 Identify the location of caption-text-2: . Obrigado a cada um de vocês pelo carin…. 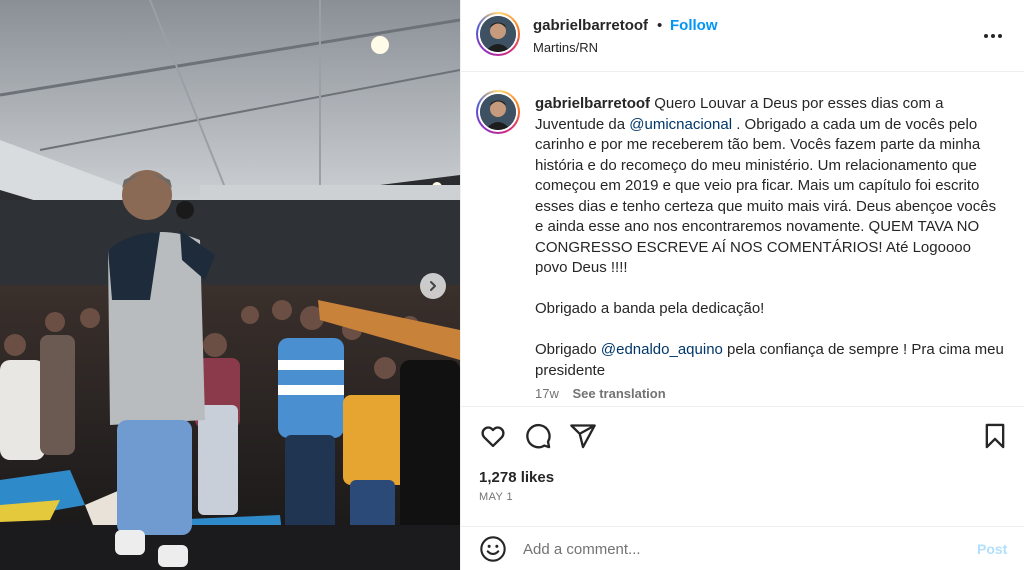
(766, 196).